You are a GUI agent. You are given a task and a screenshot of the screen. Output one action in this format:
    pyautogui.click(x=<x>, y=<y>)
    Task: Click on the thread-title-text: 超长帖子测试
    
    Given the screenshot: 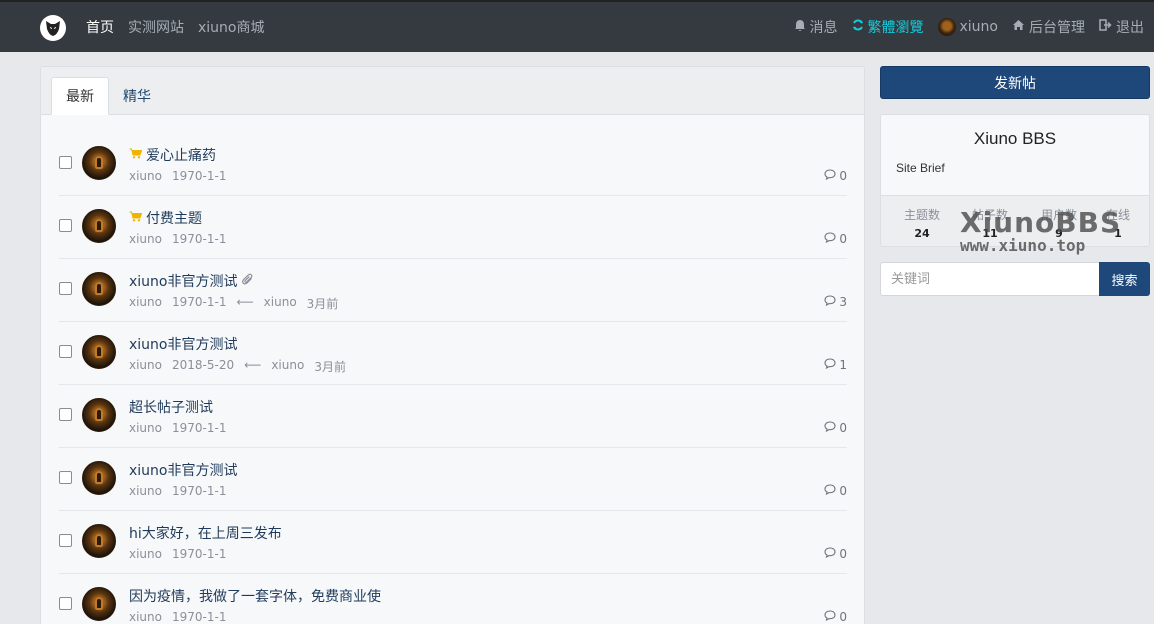 What is the action you would take?
    pyautogui.click(x=171, y=407)
    